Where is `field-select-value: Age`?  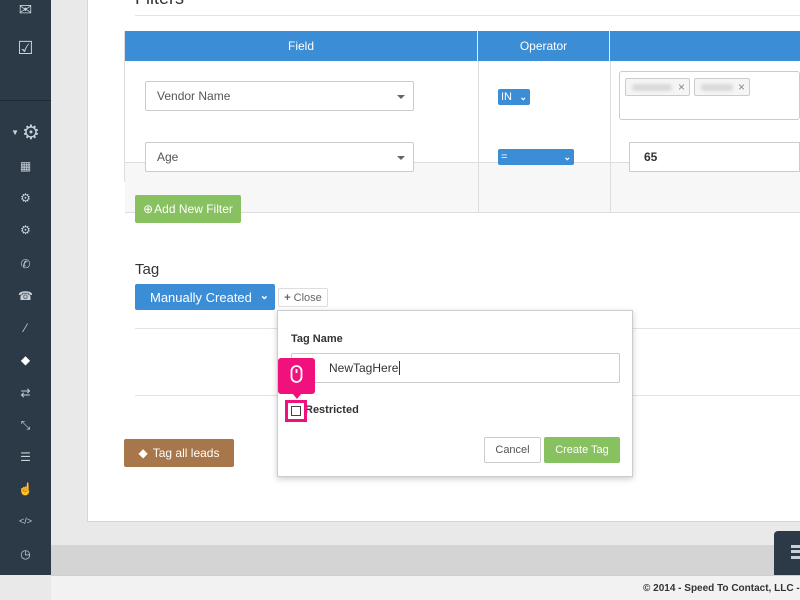 field-select-value: Age is located at coordinates (168, 157).